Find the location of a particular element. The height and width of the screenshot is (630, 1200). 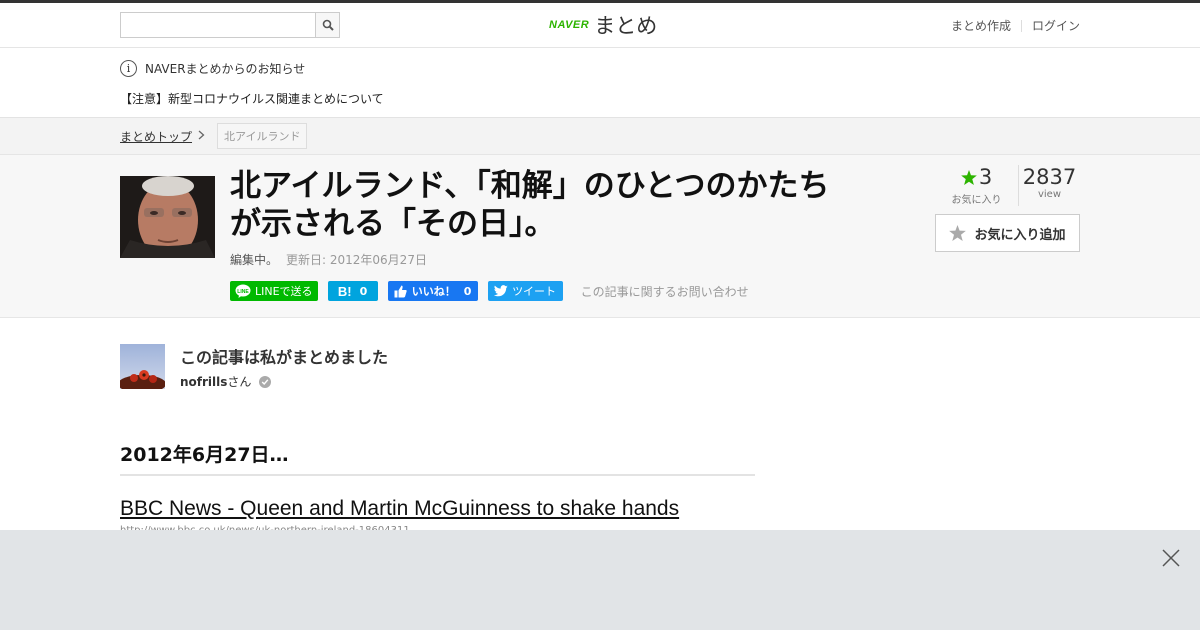

author-name: nofrills さん is located at coordinates (226, 381).